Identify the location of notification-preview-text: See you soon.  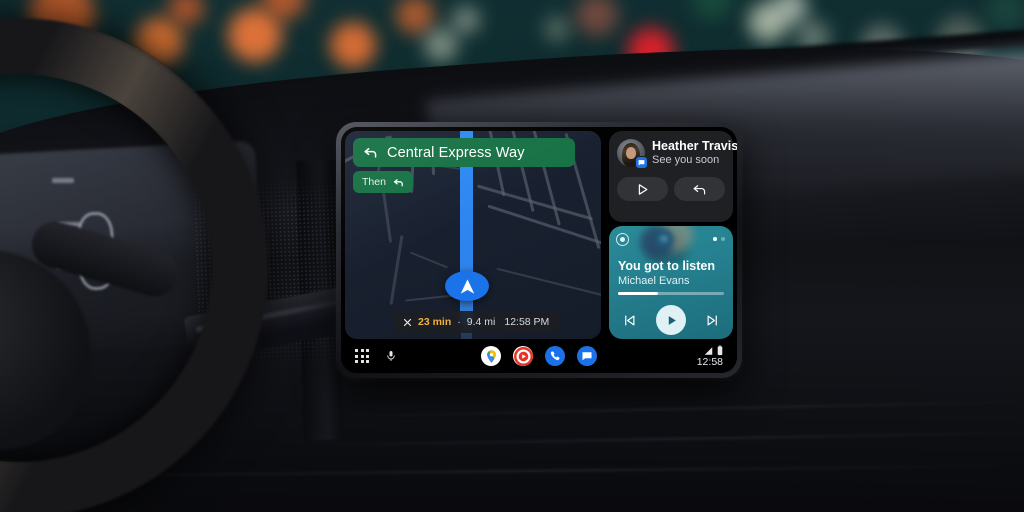
(686, 160).